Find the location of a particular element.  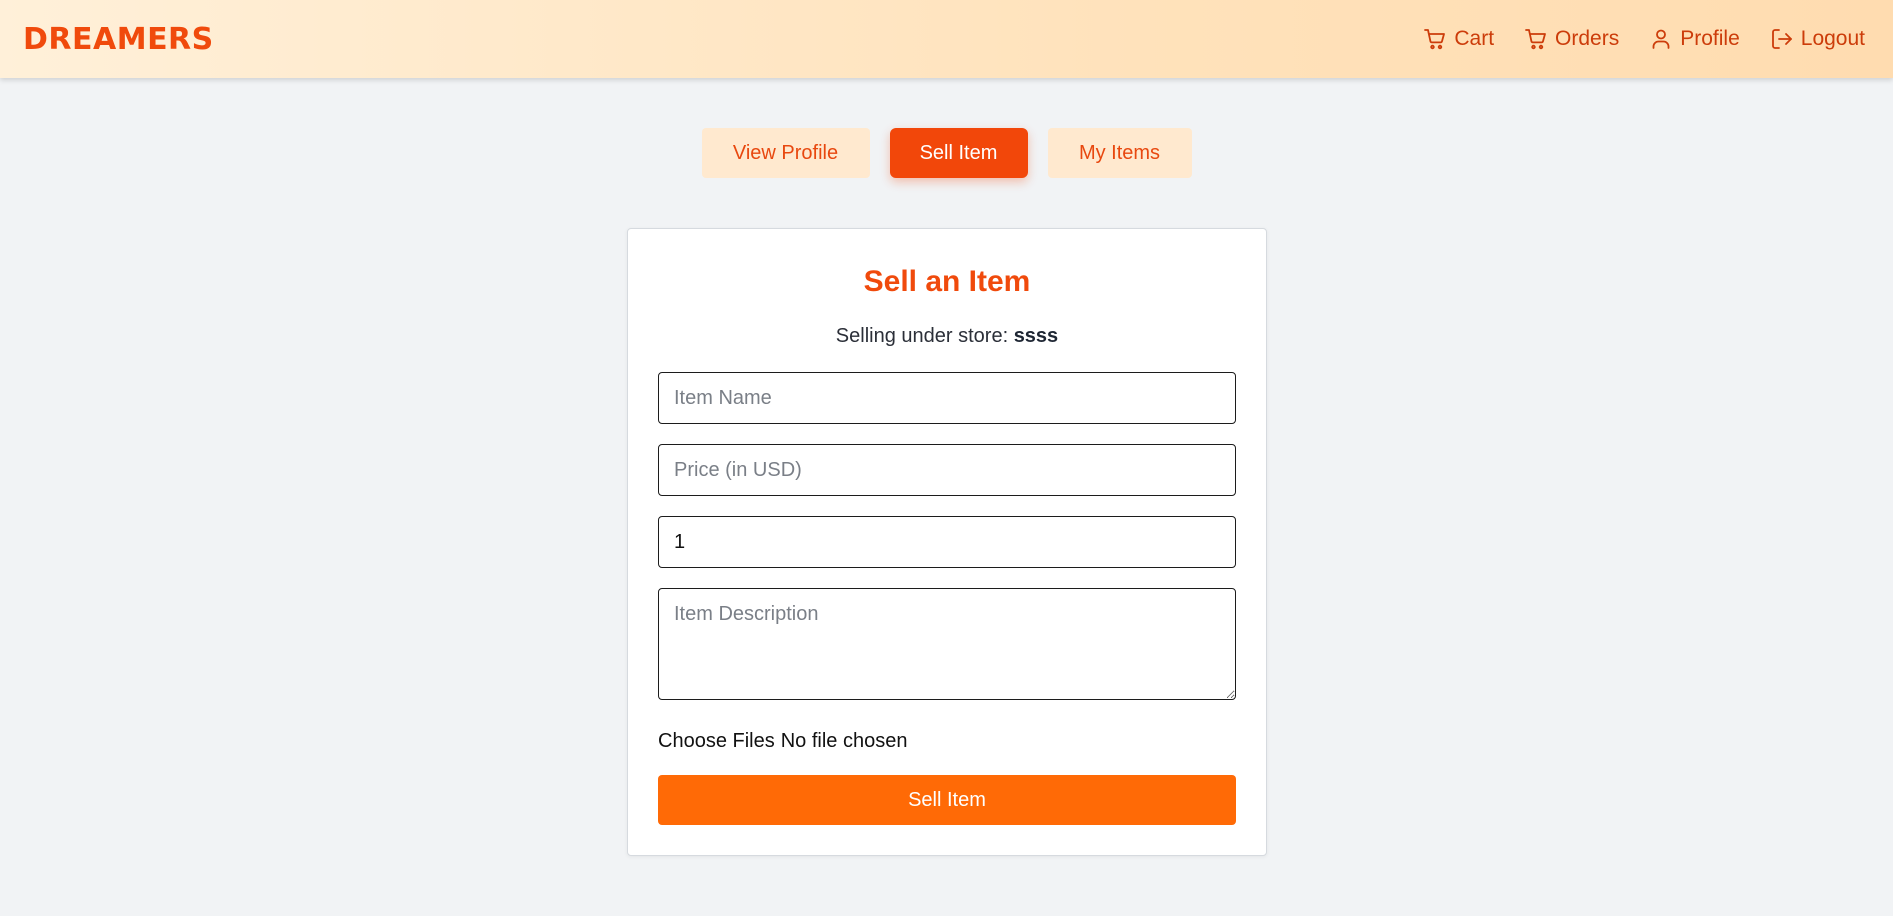

page-title: Sell an Item is located at coordinates (947, 281).